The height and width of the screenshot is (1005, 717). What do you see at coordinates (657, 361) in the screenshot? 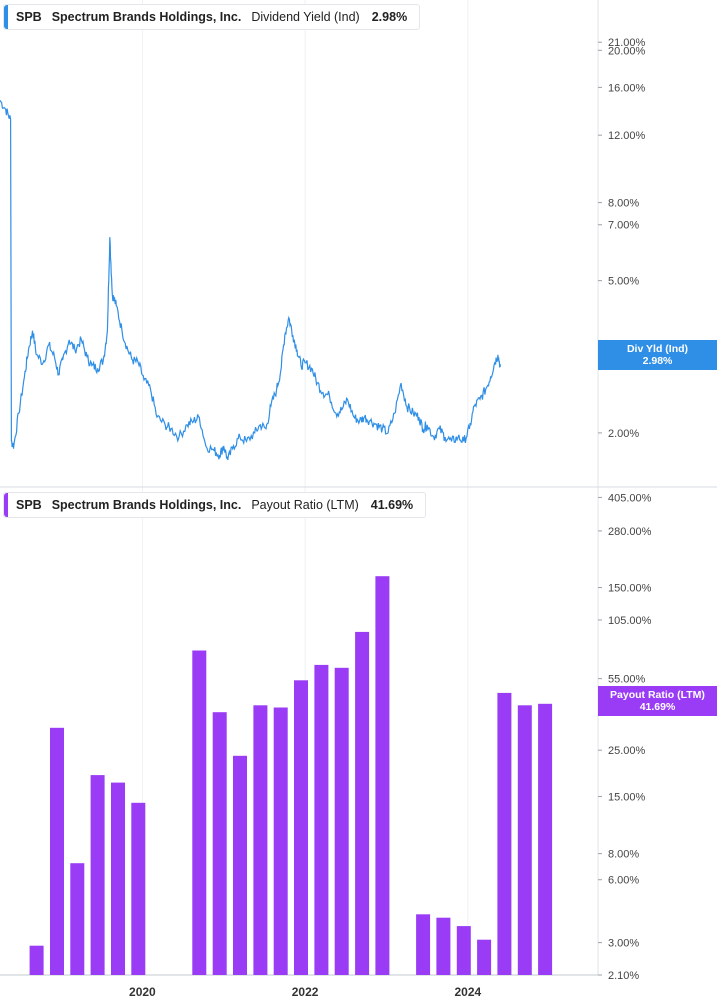
I see `badge-value: 2.98%` at bounding box center [657, 361].